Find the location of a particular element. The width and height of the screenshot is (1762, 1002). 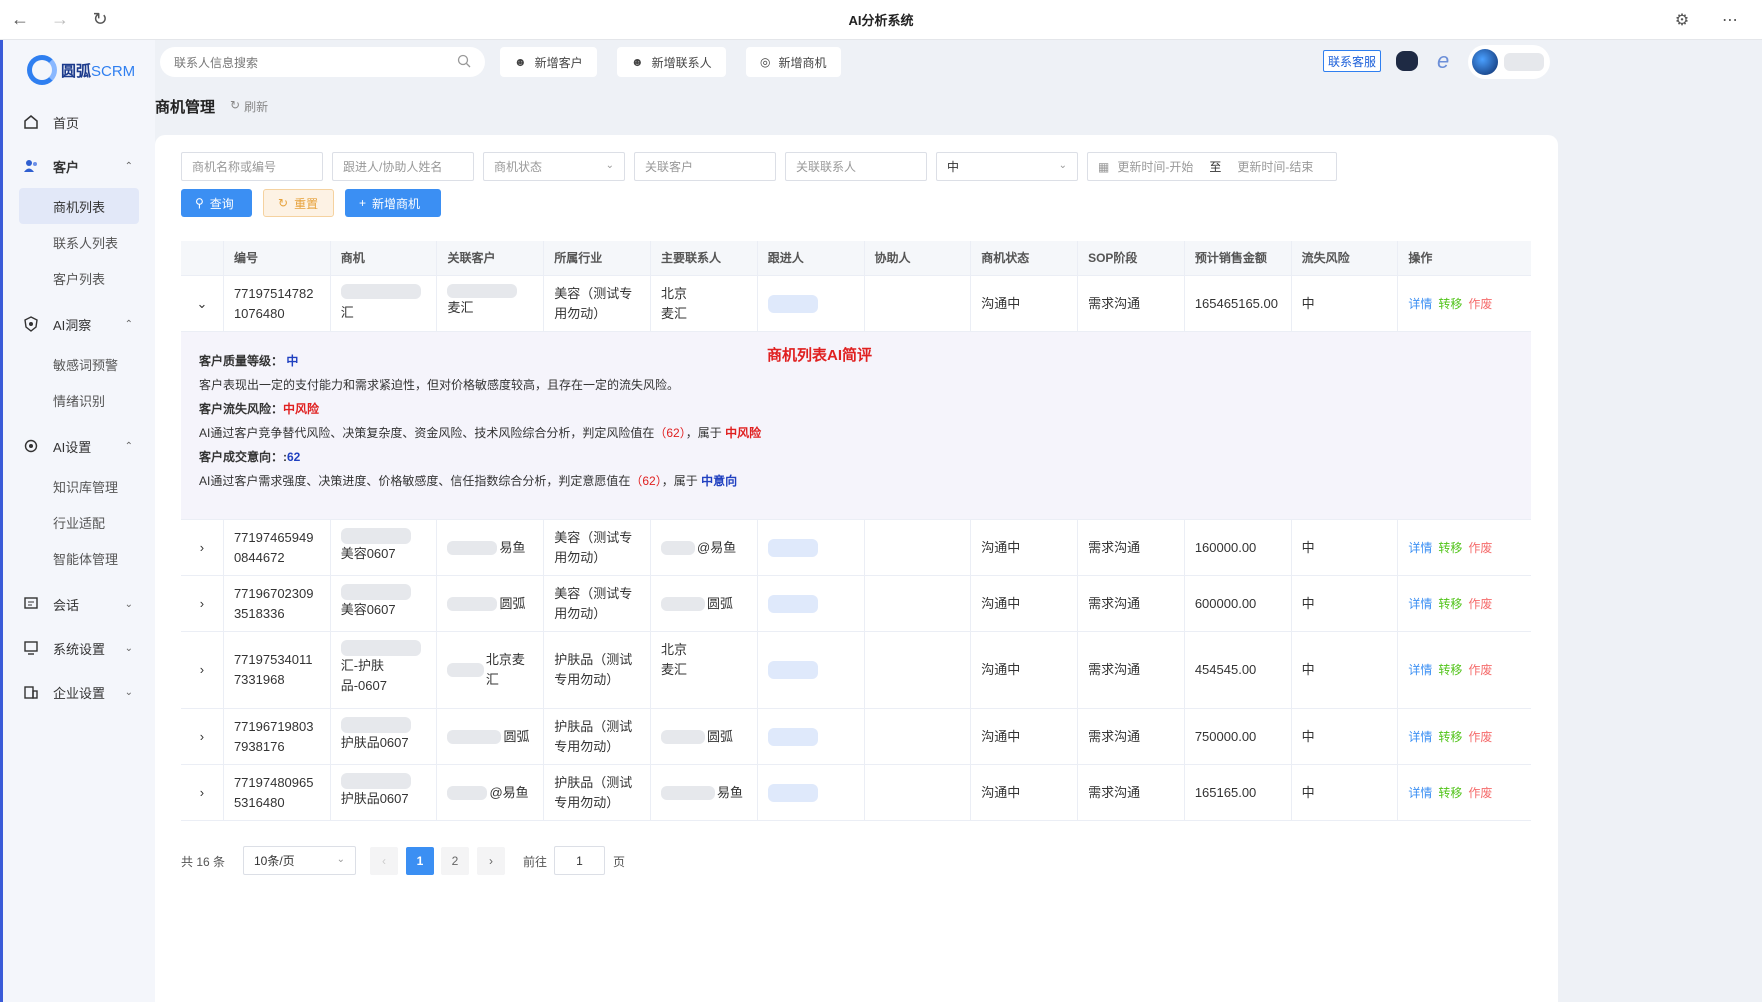

add-opportunity-button: + 新增商机 is located at coordinates (393, 203).